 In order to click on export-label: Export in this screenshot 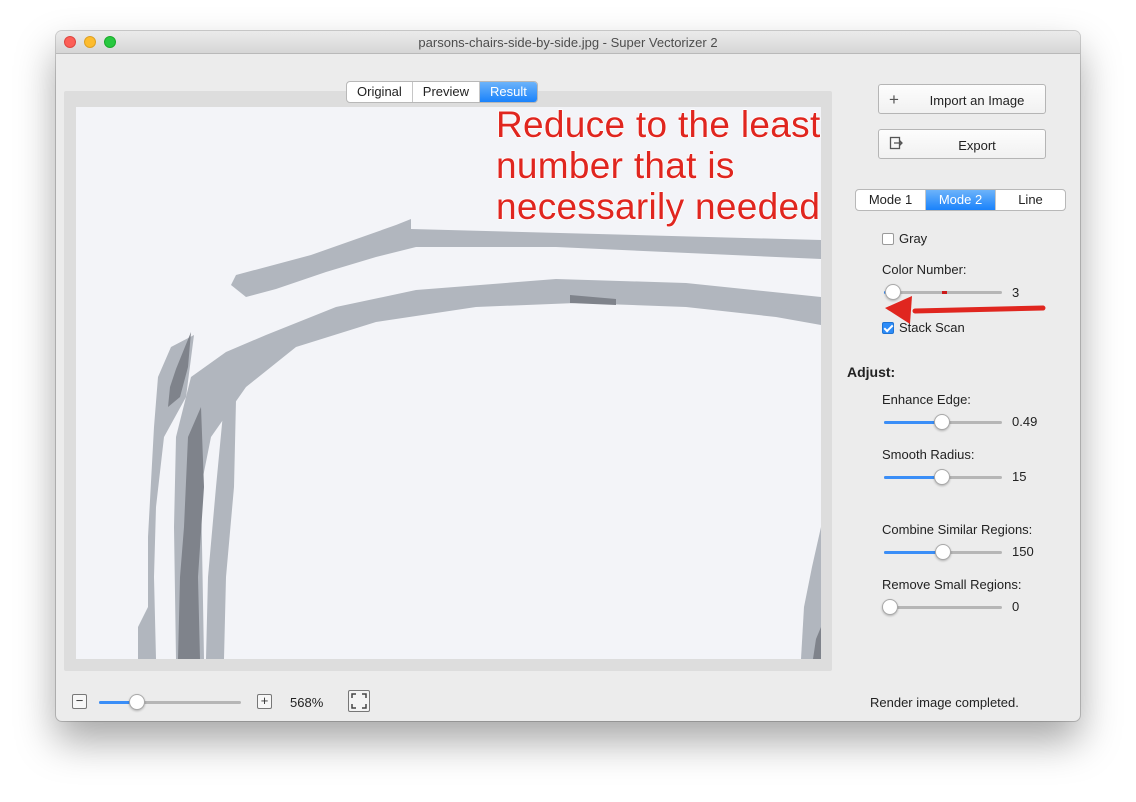, I will do `click(977, 145)`.